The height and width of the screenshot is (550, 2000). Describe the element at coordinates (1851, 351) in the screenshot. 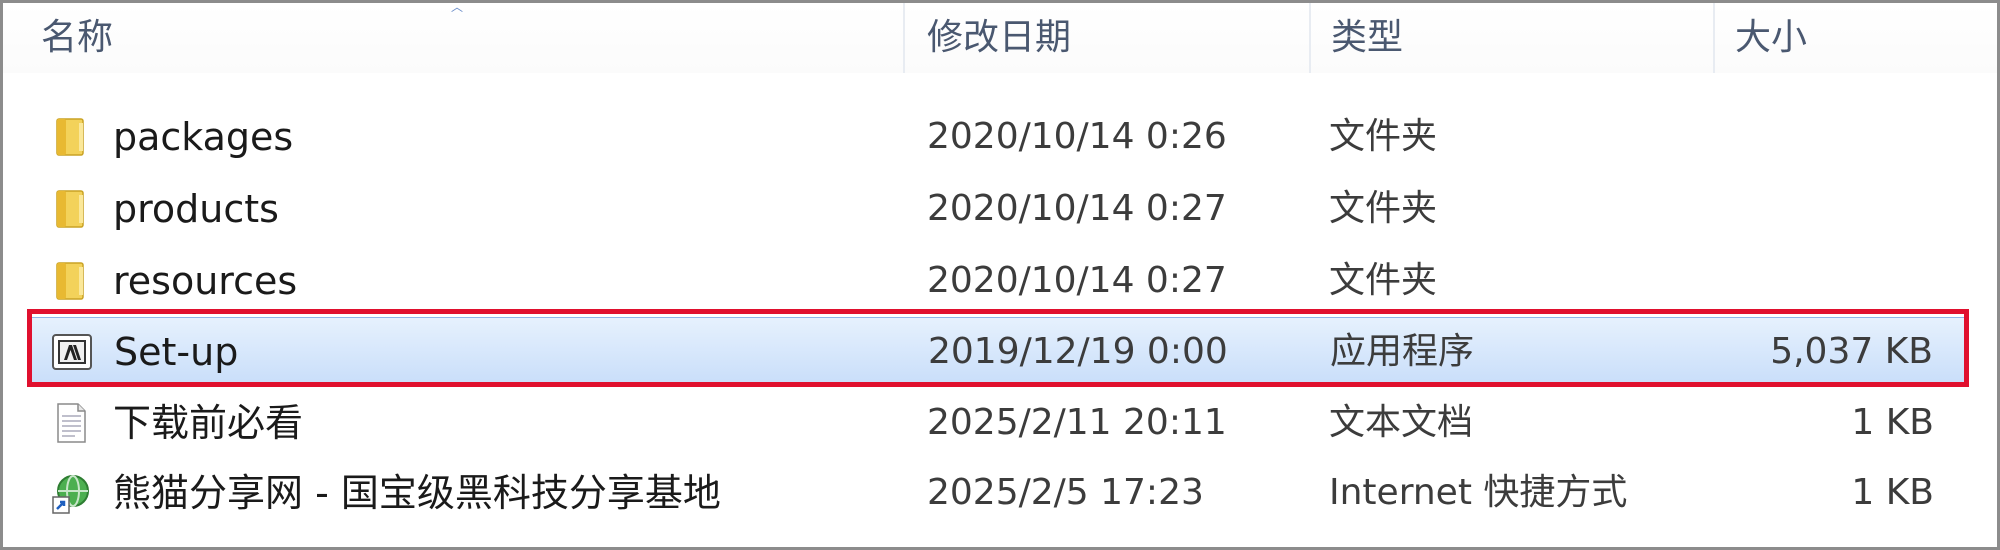

I see `file-size: 5,037 KB` at that location.